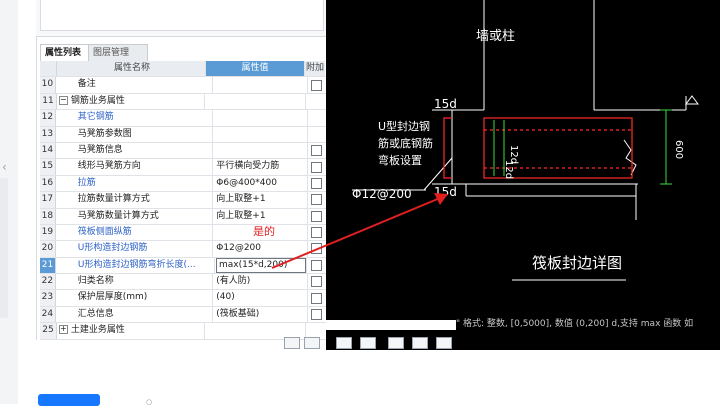 This screenshot has width=720, height=406. Describe the element at coordinates (149, 402) in the screenshot. I see `info-icon: ○` at that location.